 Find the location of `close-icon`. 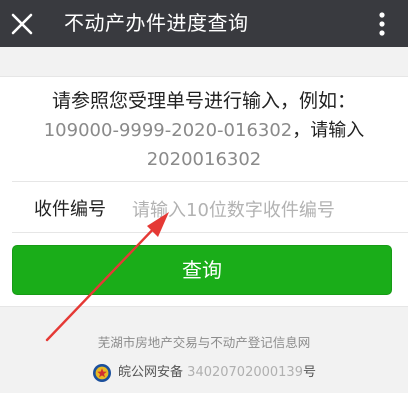

close-icon is located at coordinates (22, 24).